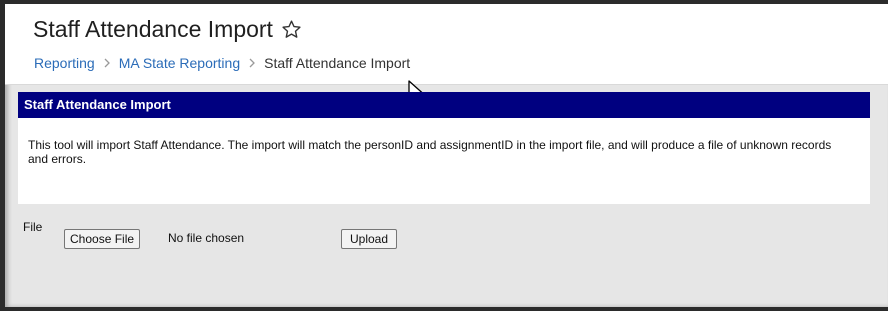 This screenshot has width=888, height=311. What do you see at coordinates (291, 29) in the screenshot?
I see `star-outline-icon` at bounding box center [291, 29].